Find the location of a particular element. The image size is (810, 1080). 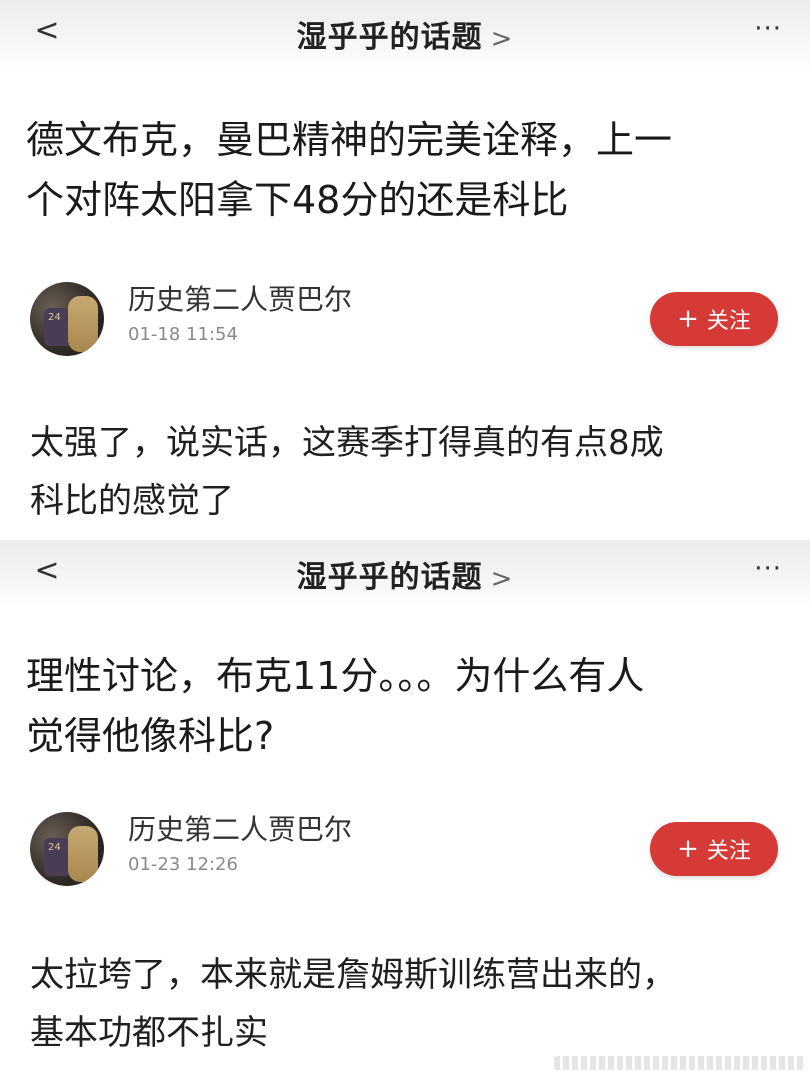

post-time: 01-23 12:26 is located at coordinates (183, 864).